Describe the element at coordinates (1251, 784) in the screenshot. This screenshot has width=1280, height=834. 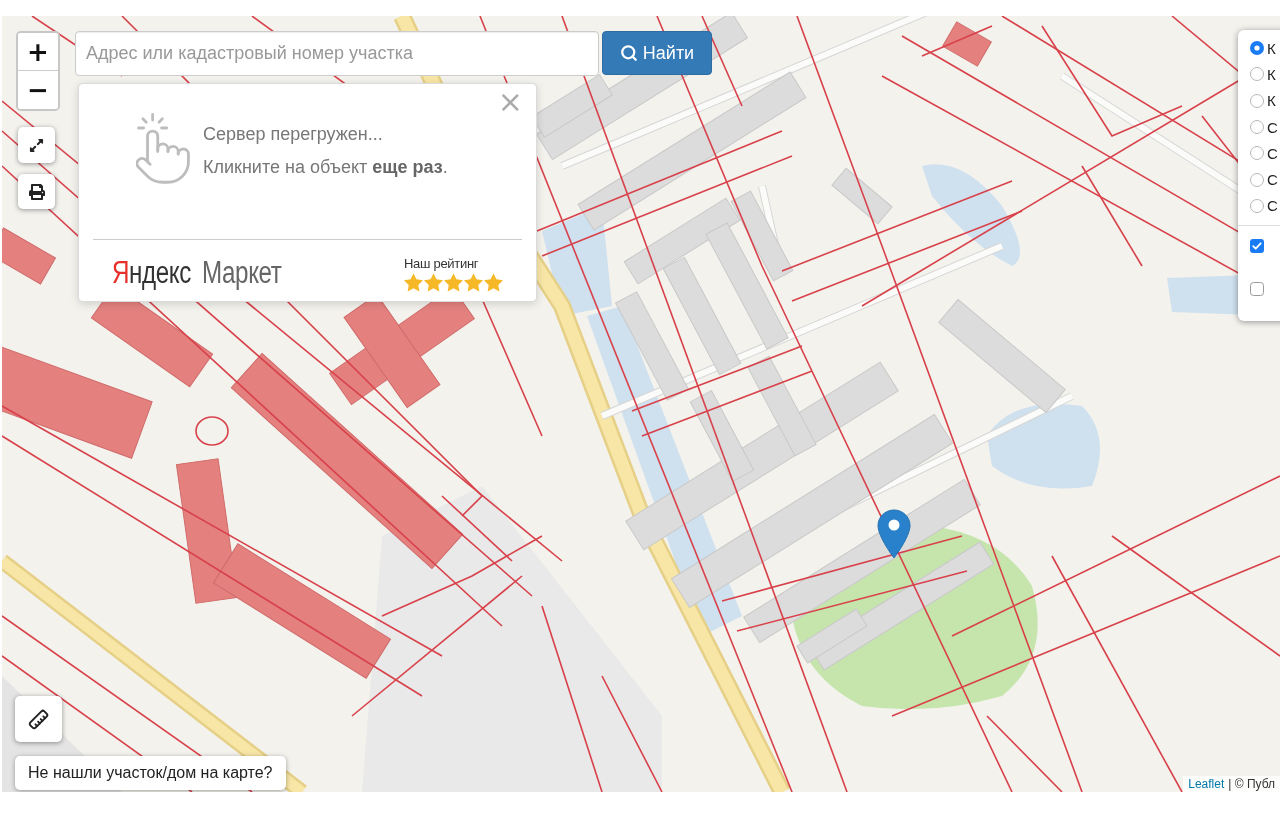
I see `attribution-text: | © Публ` at that location.